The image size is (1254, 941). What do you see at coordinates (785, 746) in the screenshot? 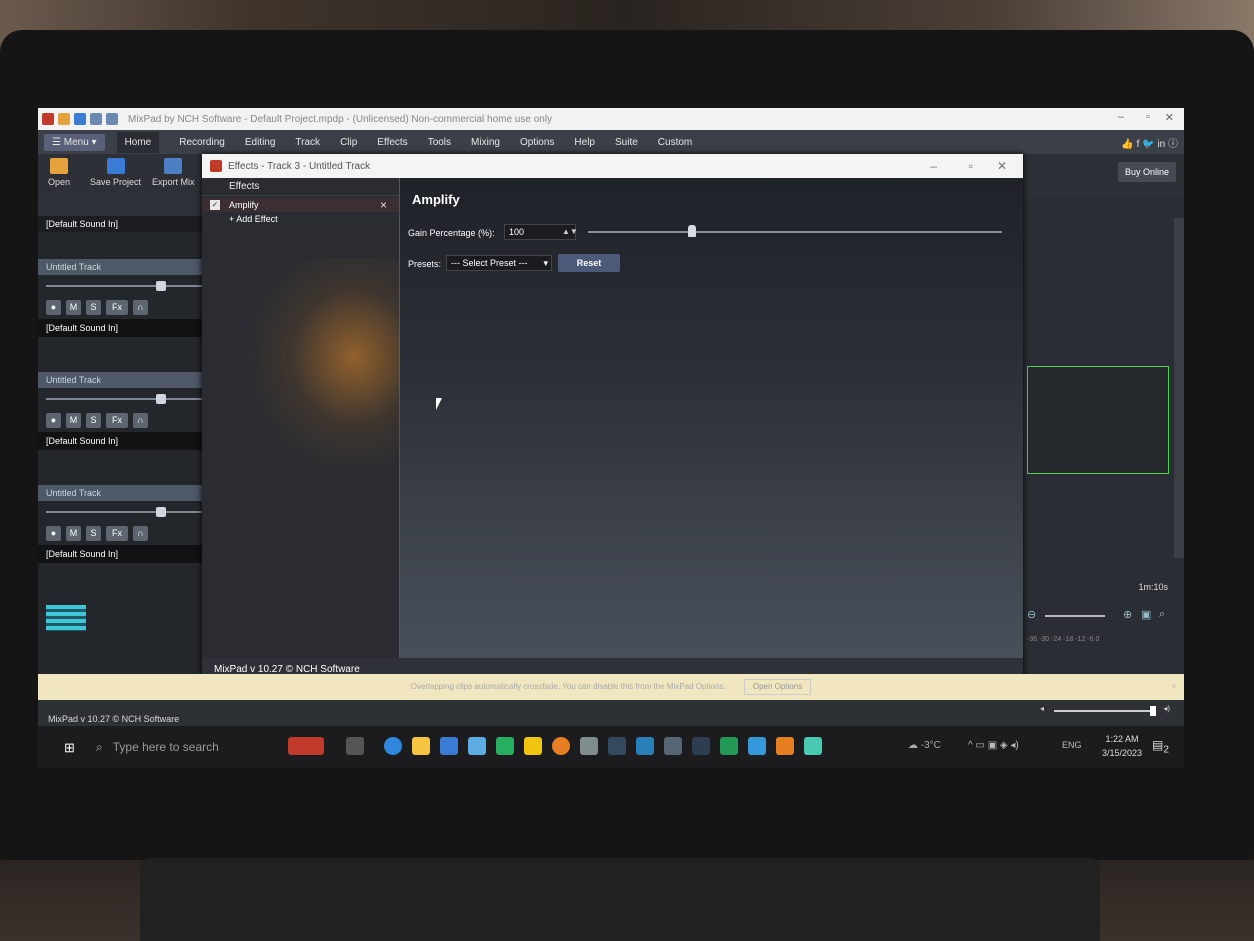
I see `settings-gear-icon` at bounding box center [785, 746].